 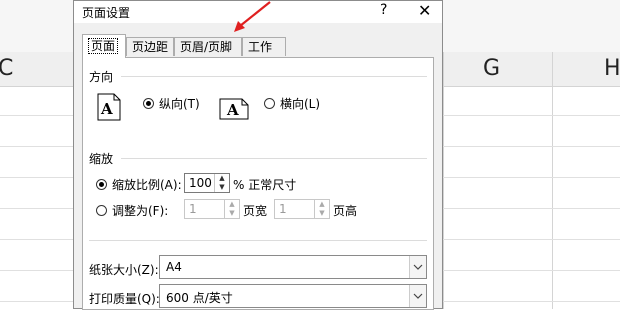 I want to click on tab-page: 页面, so click(x=104, y=46).